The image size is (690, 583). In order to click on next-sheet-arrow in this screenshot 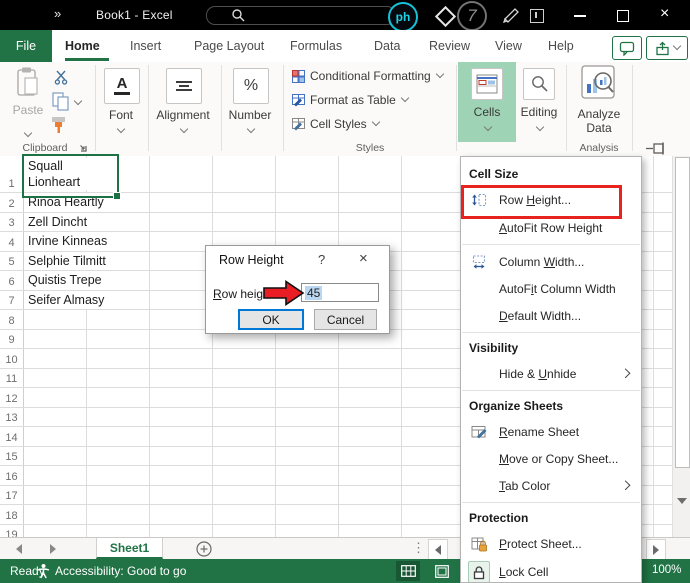, I will do `click(53, 549)`.